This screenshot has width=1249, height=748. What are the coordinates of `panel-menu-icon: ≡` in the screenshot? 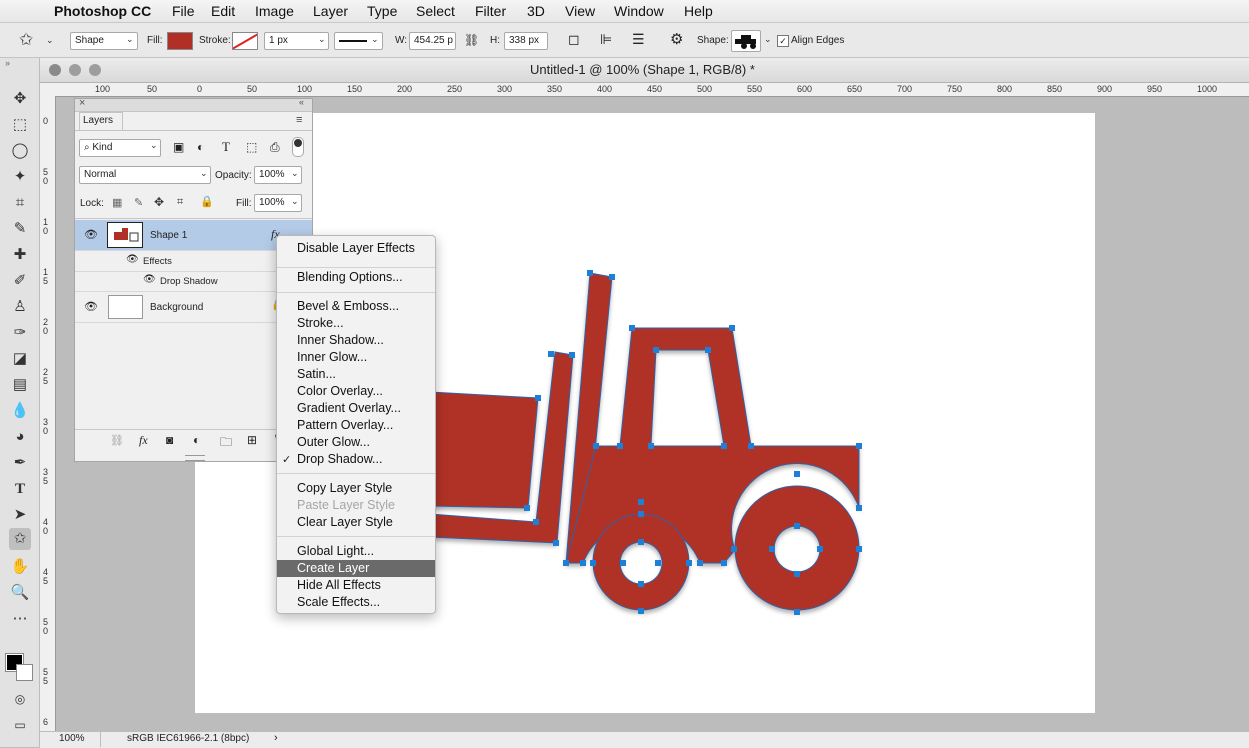 It's located at (299, 120).